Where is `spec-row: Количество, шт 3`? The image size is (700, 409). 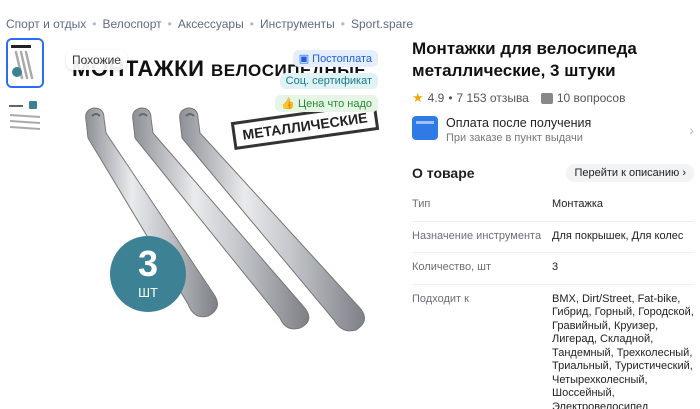 spec-row: Количество, шт 3 is located at coordinates (553, 269).